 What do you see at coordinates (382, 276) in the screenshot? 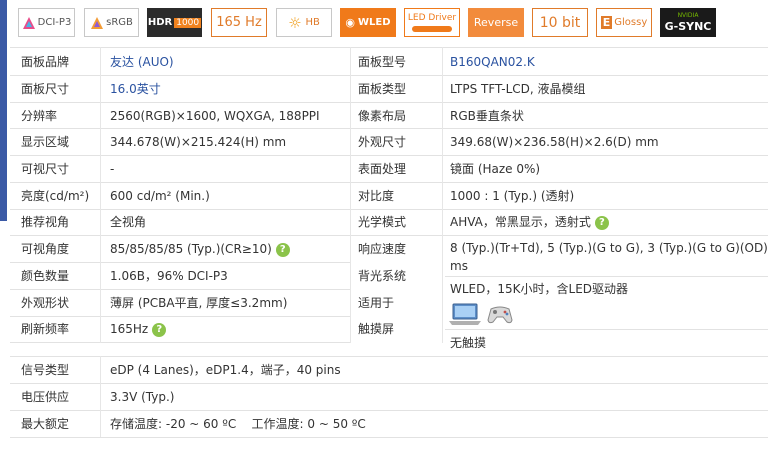
I see `backlight-label: 背光系统` at bounding box center [382, 276].